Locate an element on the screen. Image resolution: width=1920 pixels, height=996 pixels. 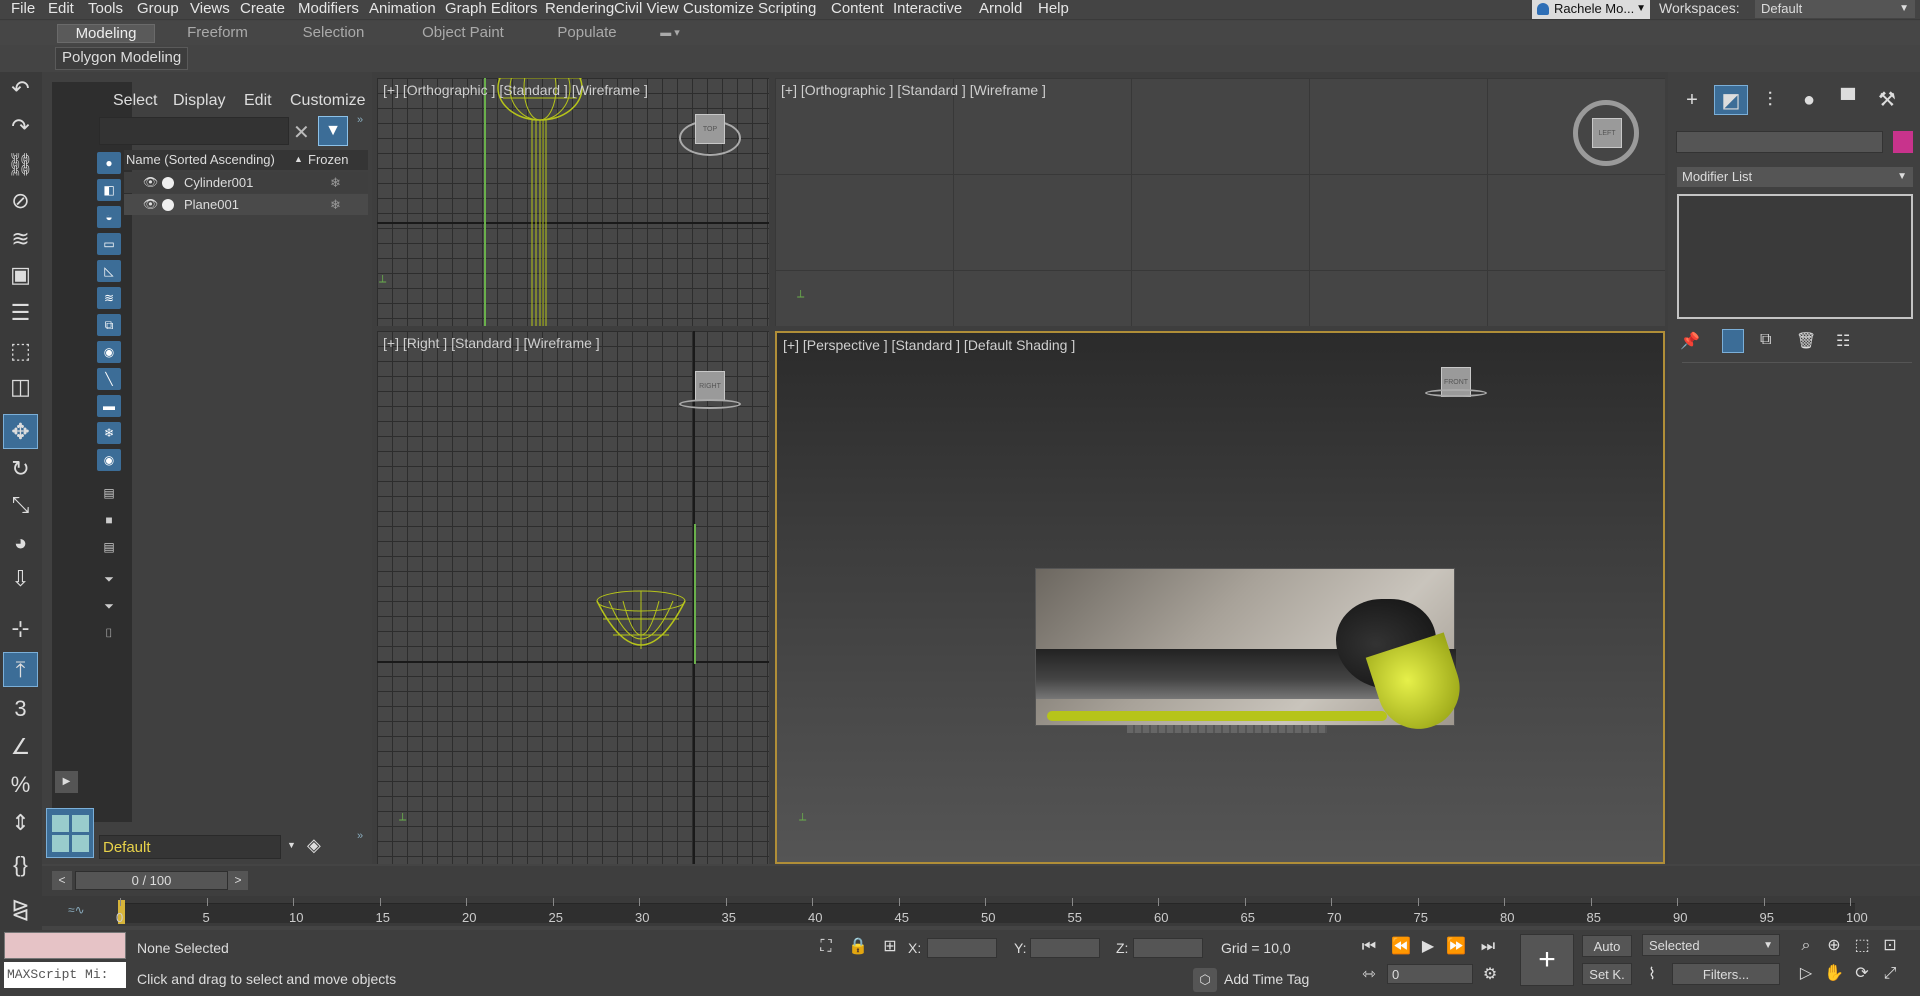
menu-arnold: Arnold is located at coordinates (1000, 10).